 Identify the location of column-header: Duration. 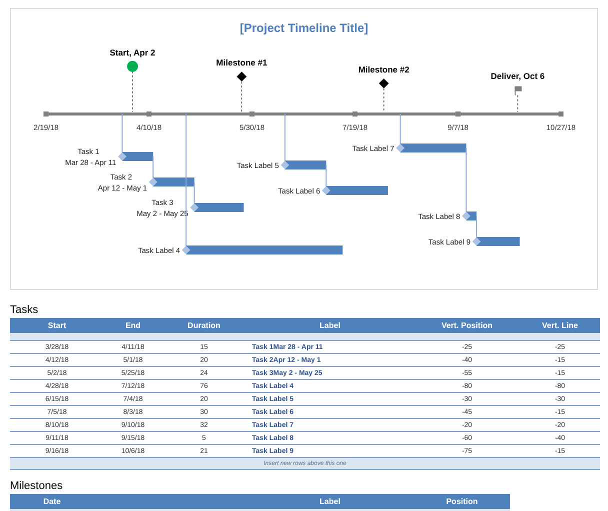
(204, 325).